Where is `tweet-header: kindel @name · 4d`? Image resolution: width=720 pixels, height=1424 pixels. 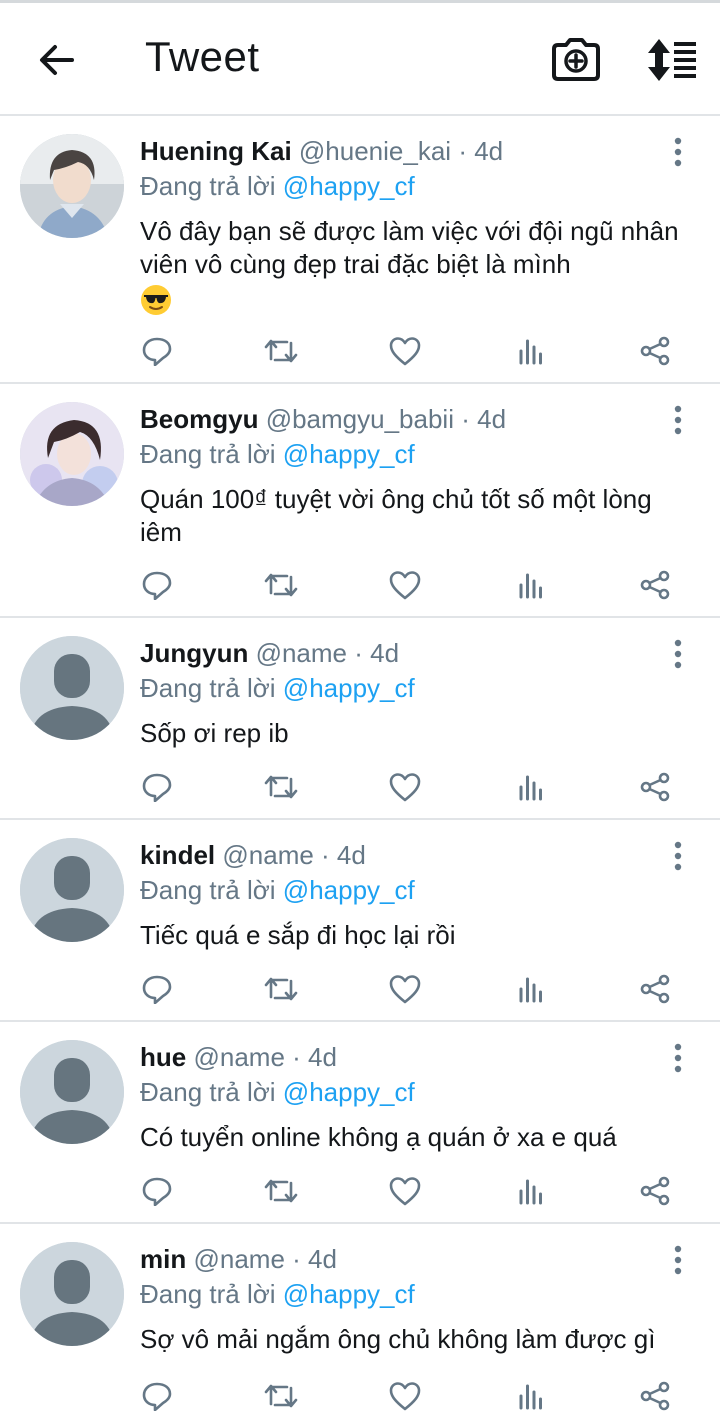 tweet-header: kindel @name · 4d is located at coordinates (253, 855).